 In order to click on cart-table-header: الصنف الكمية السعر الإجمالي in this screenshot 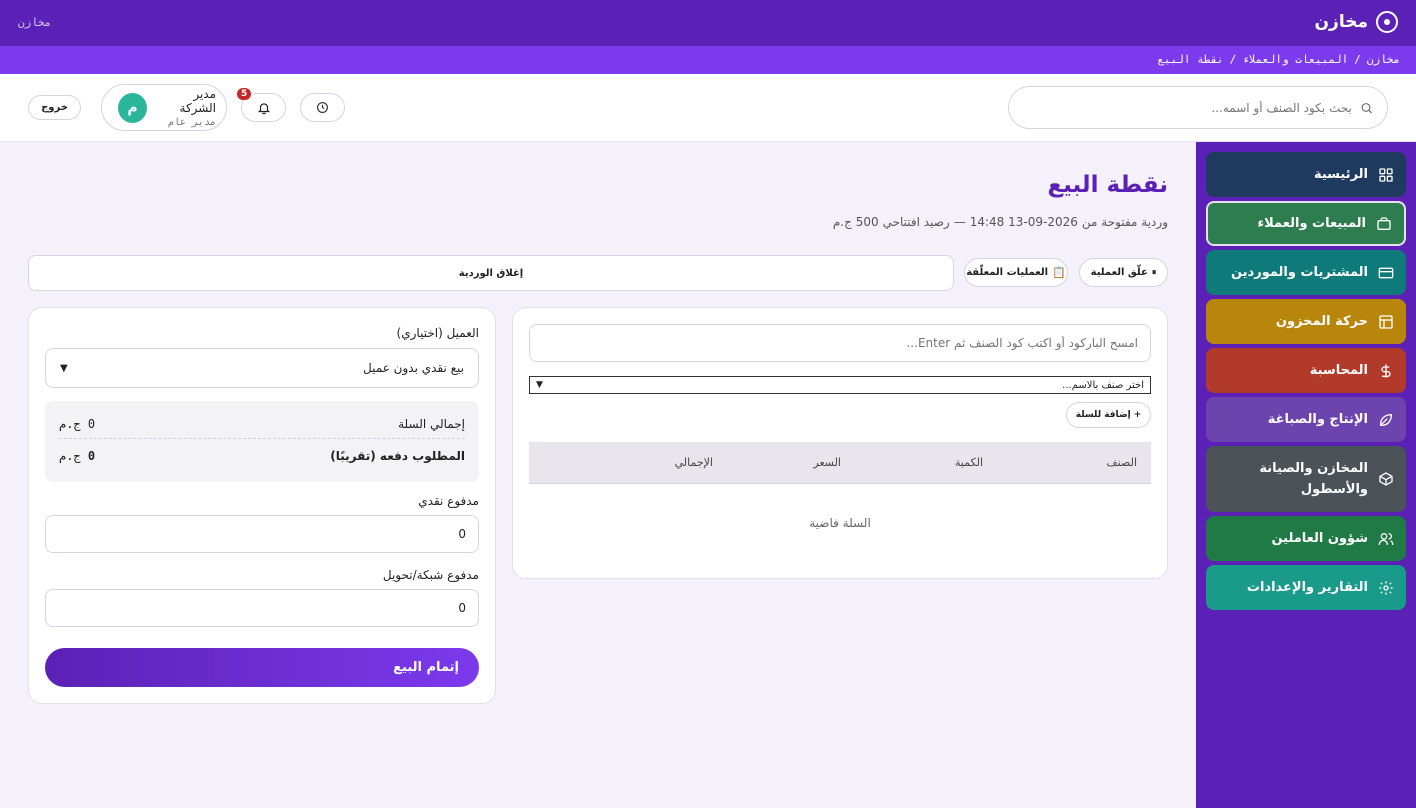, I will do `click(840, 463)`.